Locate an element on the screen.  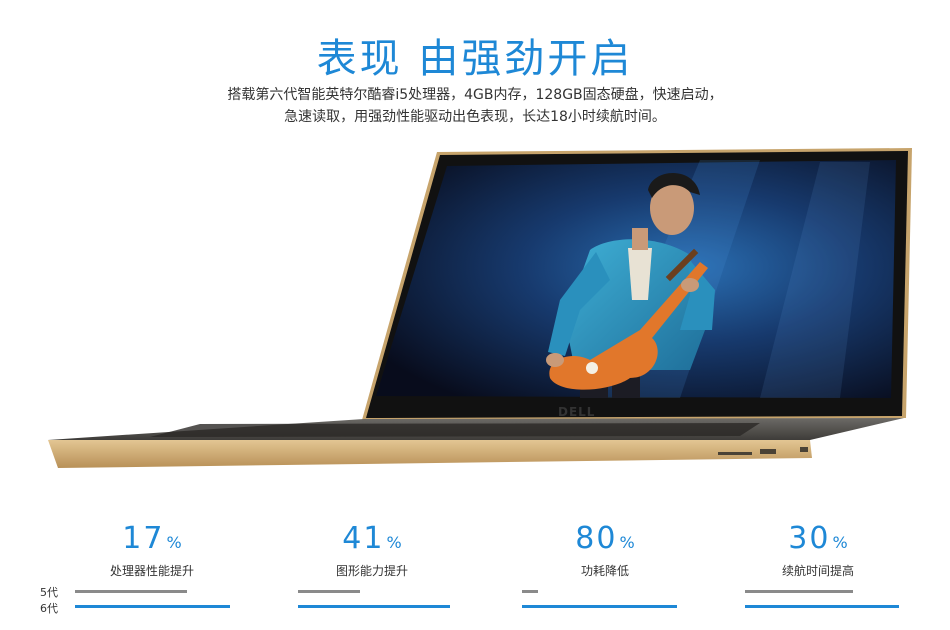
stat-power: 80% 功耗降低 is located at coordinates (605, 550).